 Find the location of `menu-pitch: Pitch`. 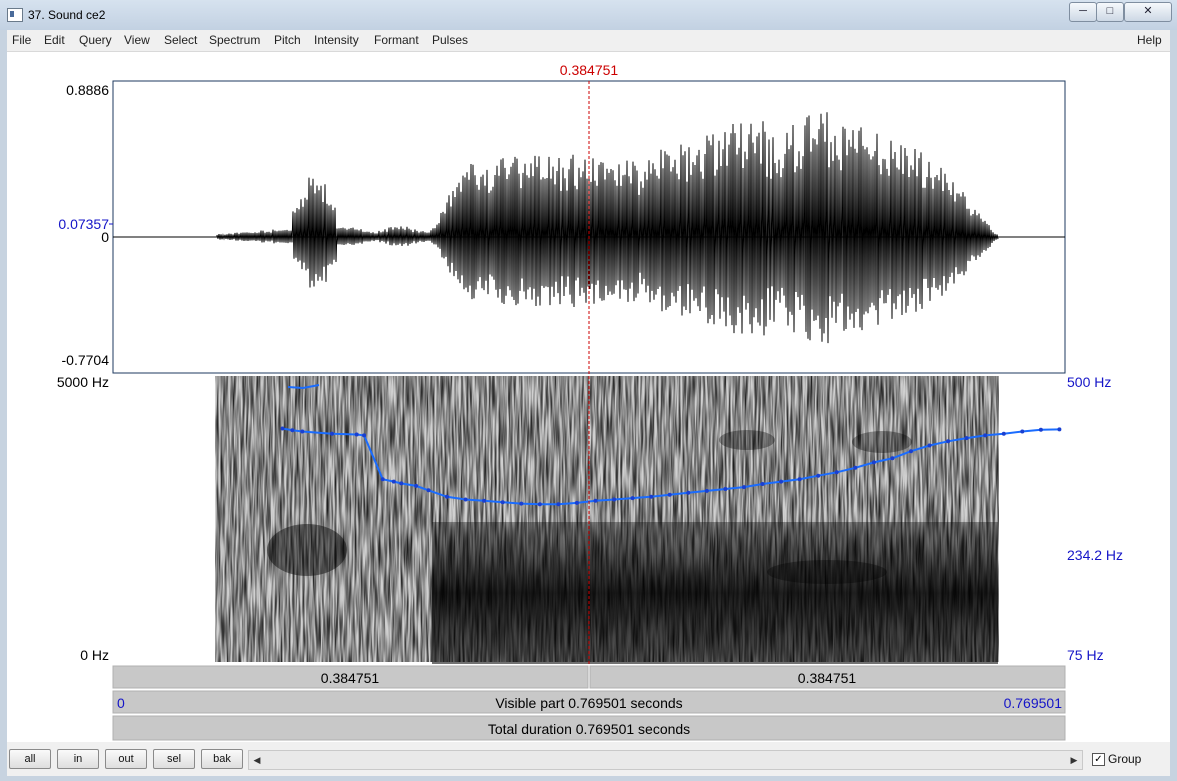

menu-pitch: Pitch is located at coordinates (287, 40).